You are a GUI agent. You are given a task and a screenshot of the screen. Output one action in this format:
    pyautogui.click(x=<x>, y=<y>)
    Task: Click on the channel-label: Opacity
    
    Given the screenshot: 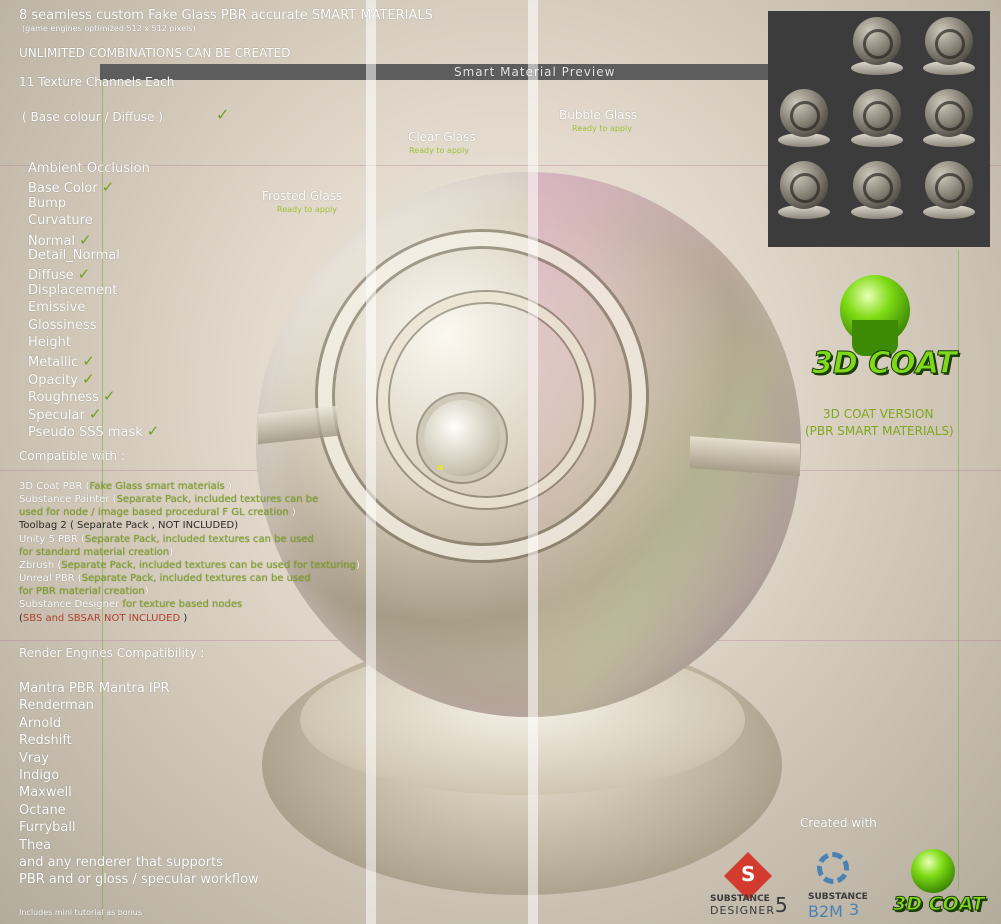 What is the action you would take?
    pyautogui.click(x=53, y=380)
    